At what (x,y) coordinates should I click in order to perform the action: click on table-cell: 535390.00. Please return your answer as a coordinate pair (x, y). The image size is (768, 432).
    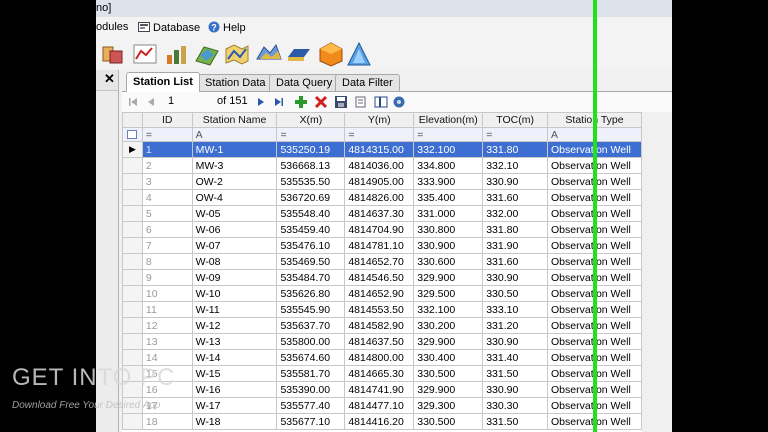
    Looking at the image, I should click on (311, 389).